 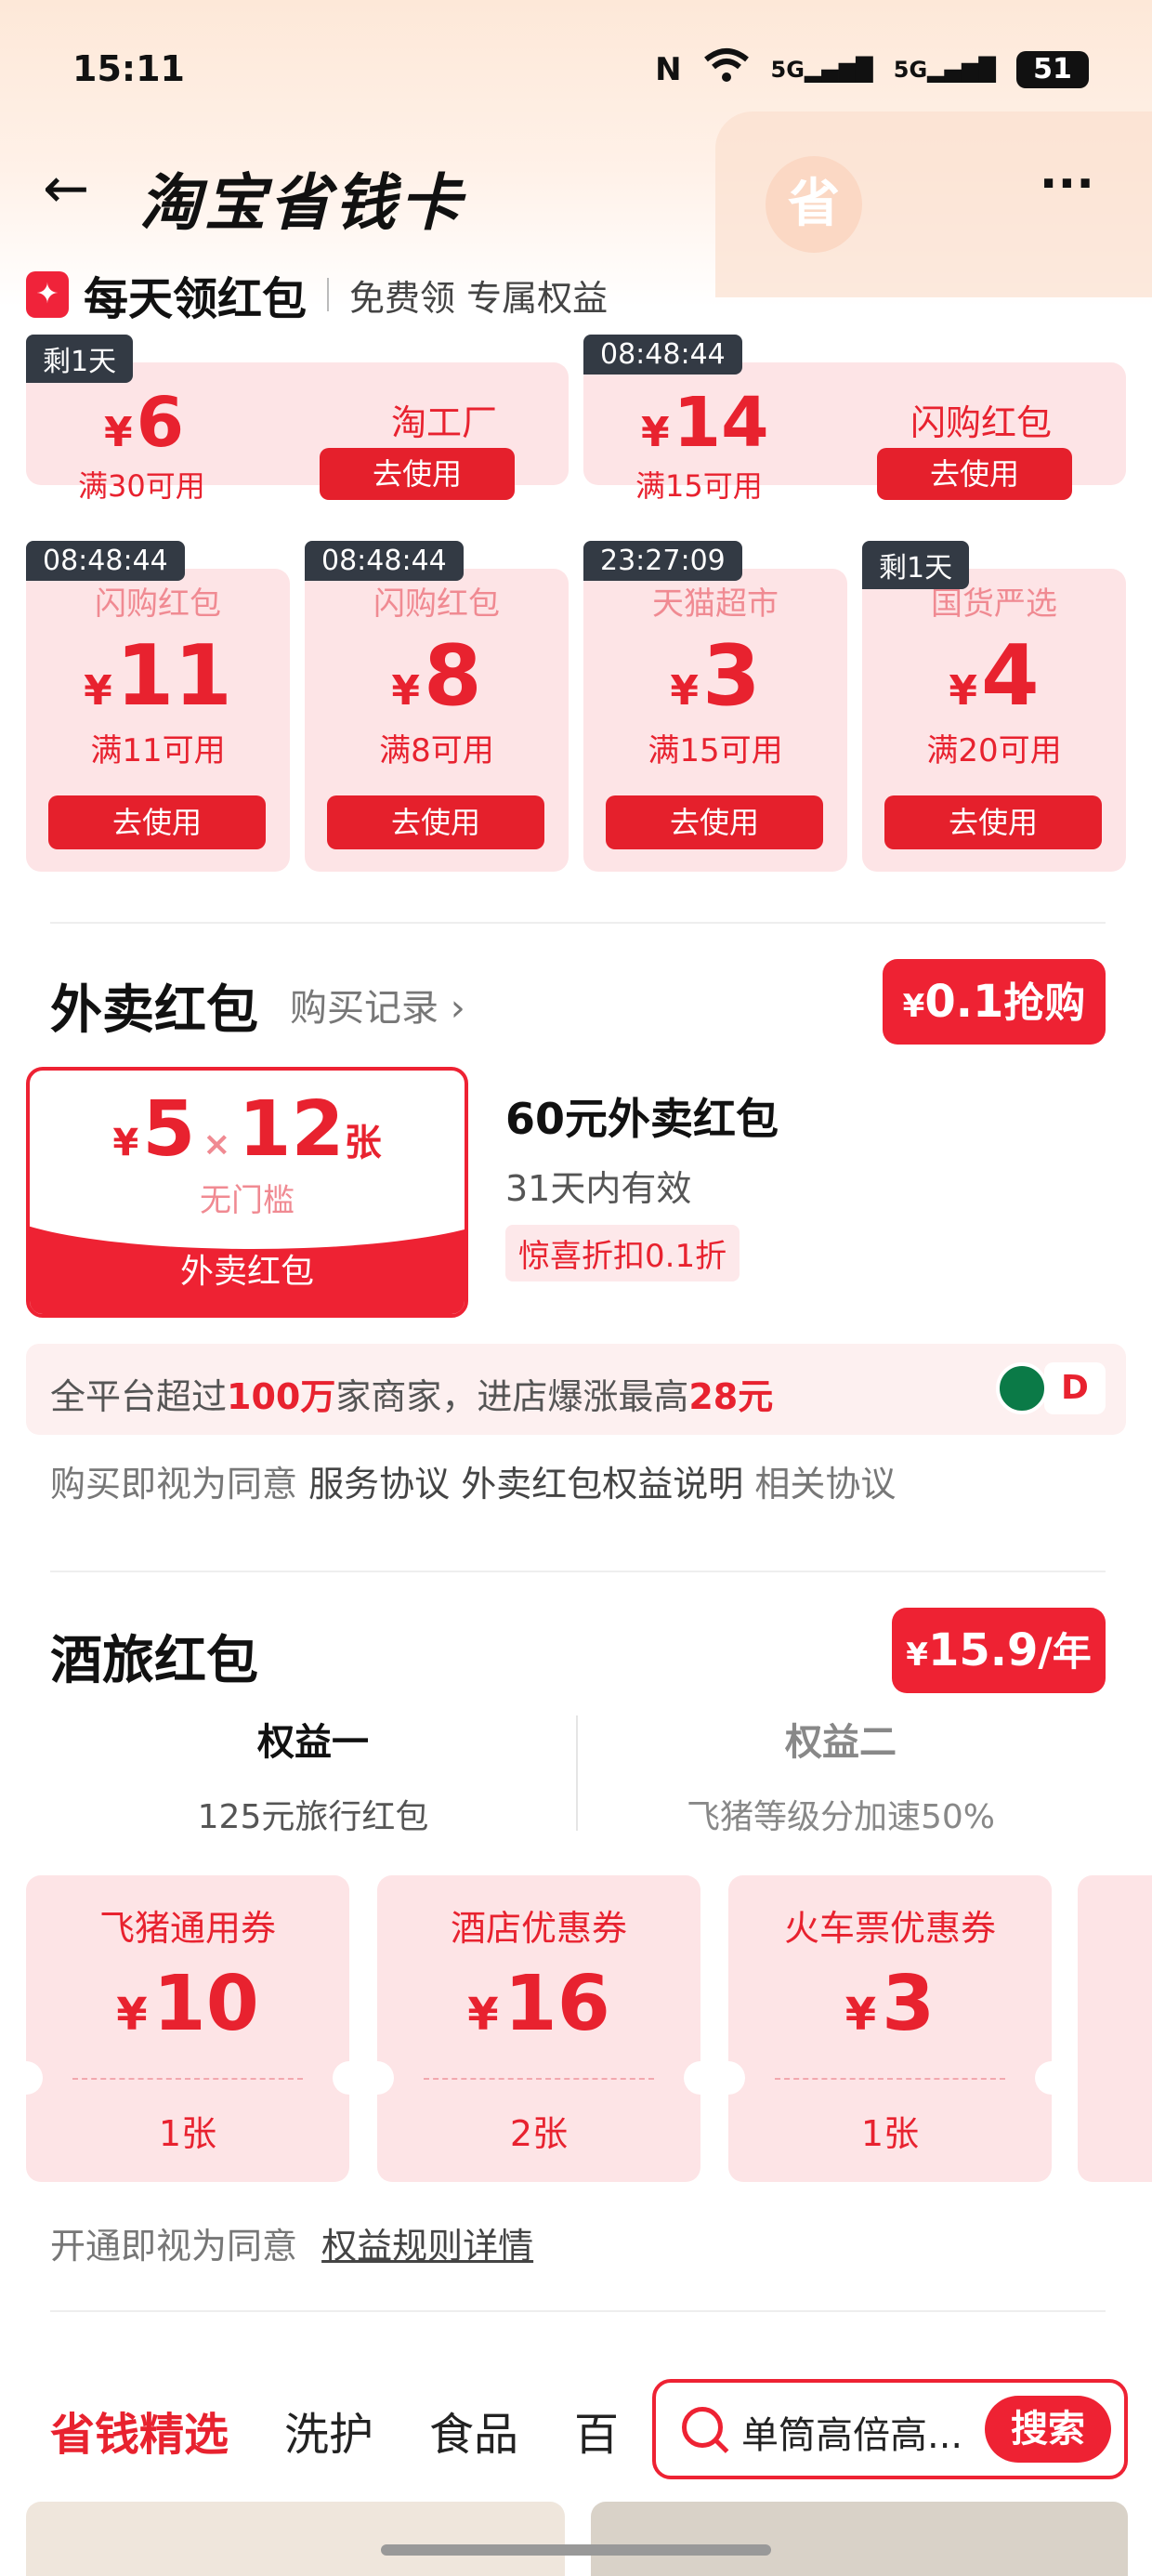 What do you see at coordinates (160, 423) in the screenshot?
I see `coupon-value-number: 6` at bounding box center [160, 423].